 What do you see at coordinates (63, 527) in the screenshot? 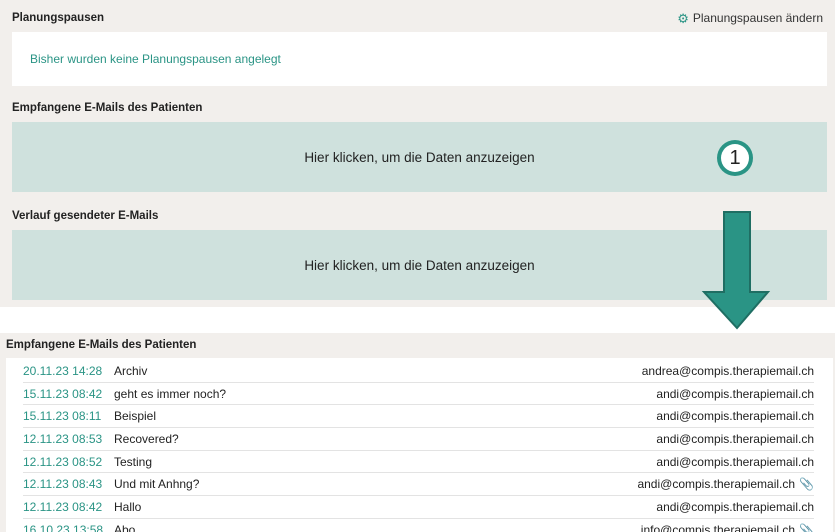
I see `email-date: 16.10.23 13:58` at bounding box center [63, 527].